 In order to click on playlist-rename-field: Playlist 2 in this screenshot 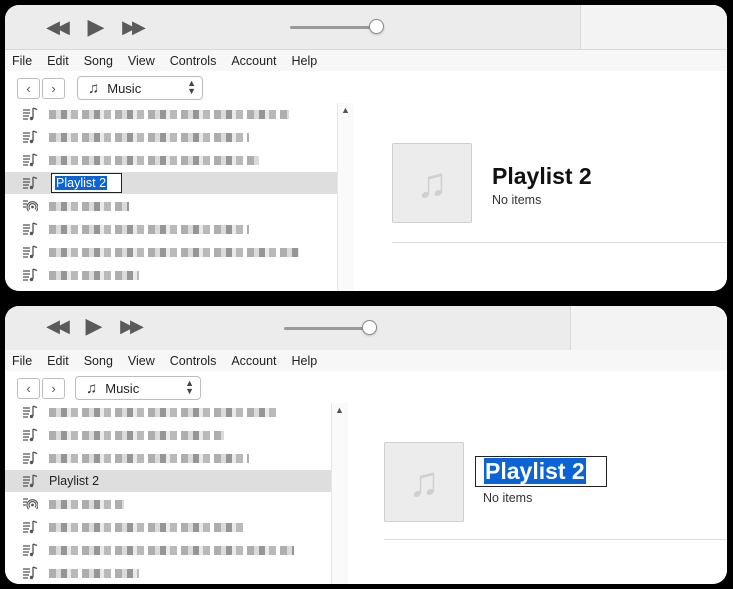, I will do `click(87, 183)`.